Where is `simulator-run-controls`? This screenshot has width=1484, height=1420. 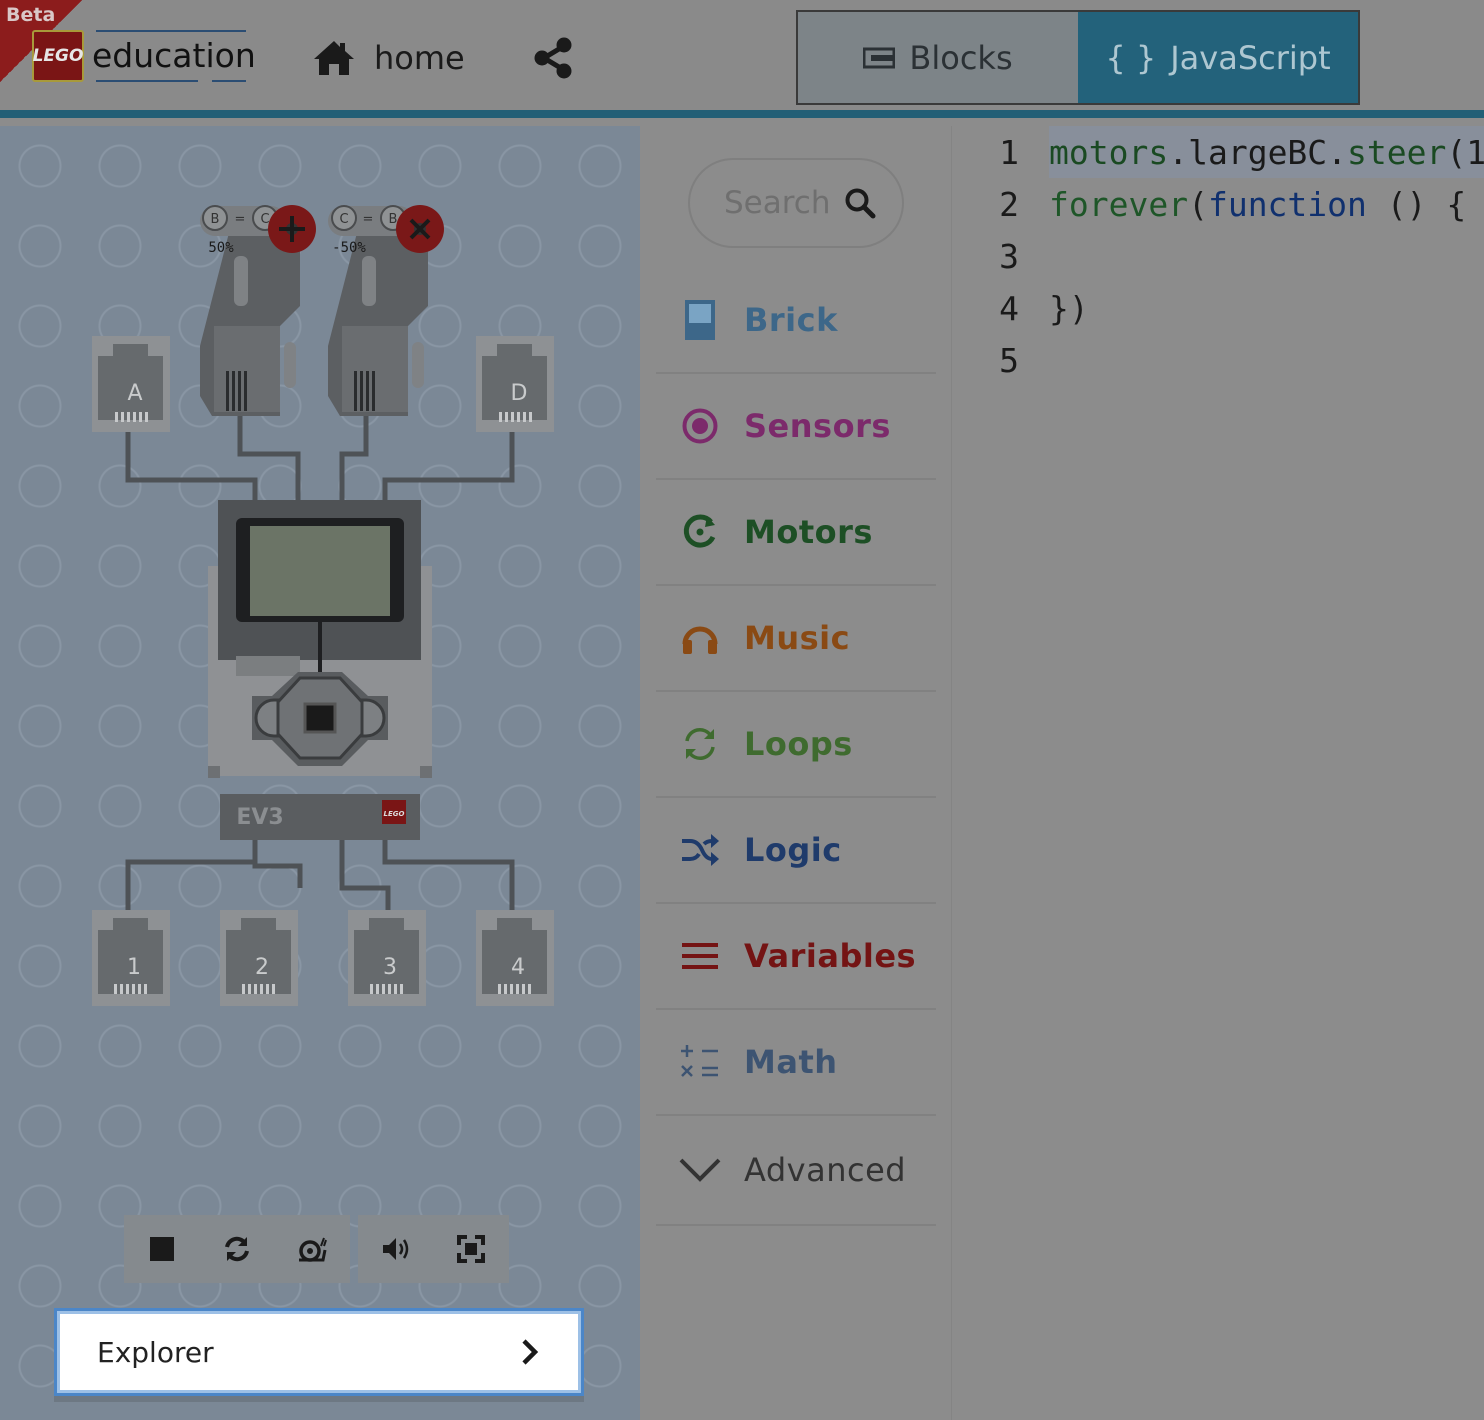 simulator-run-controls is located at coordinates (237, 1249).